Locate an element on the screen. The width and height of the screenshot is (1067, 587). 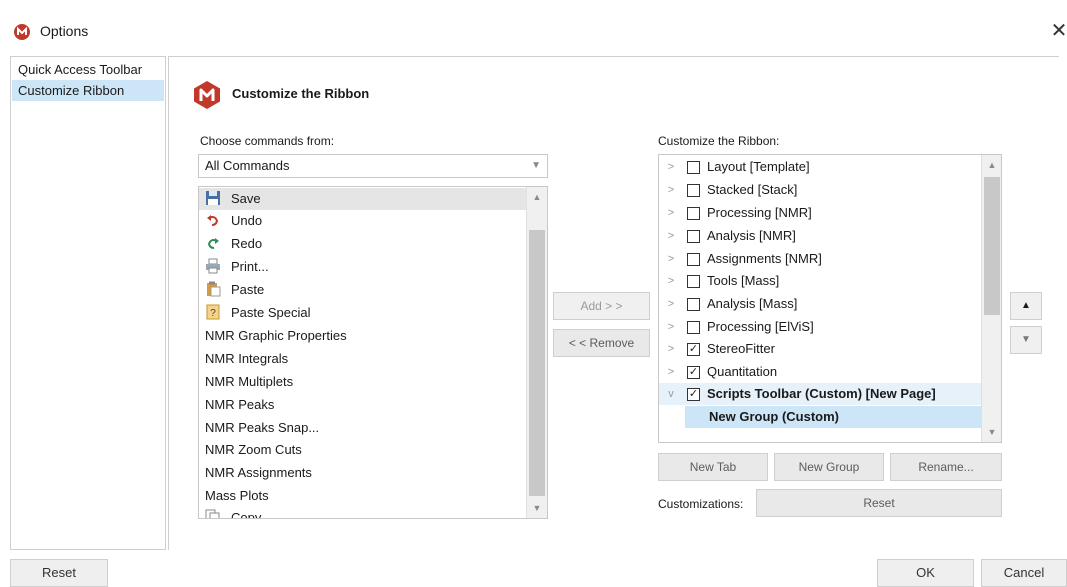
list-item: Save is located at coordinates (362, 199).